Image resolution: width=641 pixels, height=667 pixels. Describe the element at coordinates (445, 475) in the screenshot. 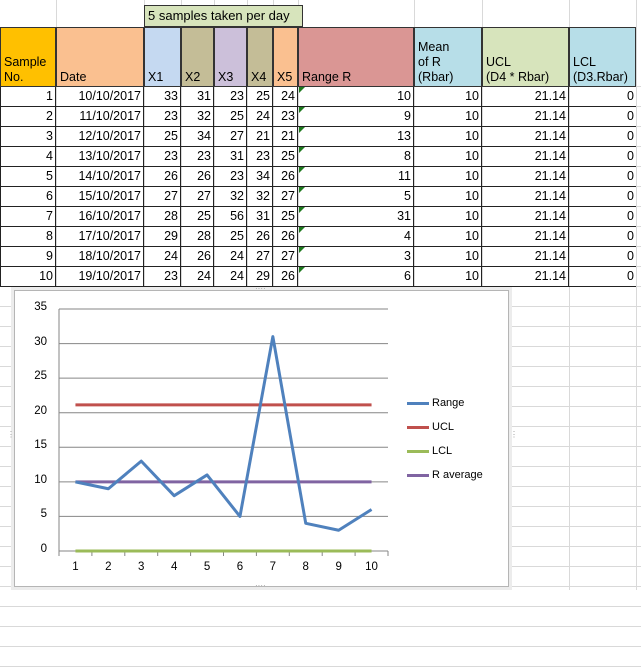

I see `legend-item-r-average: R average` at that location.